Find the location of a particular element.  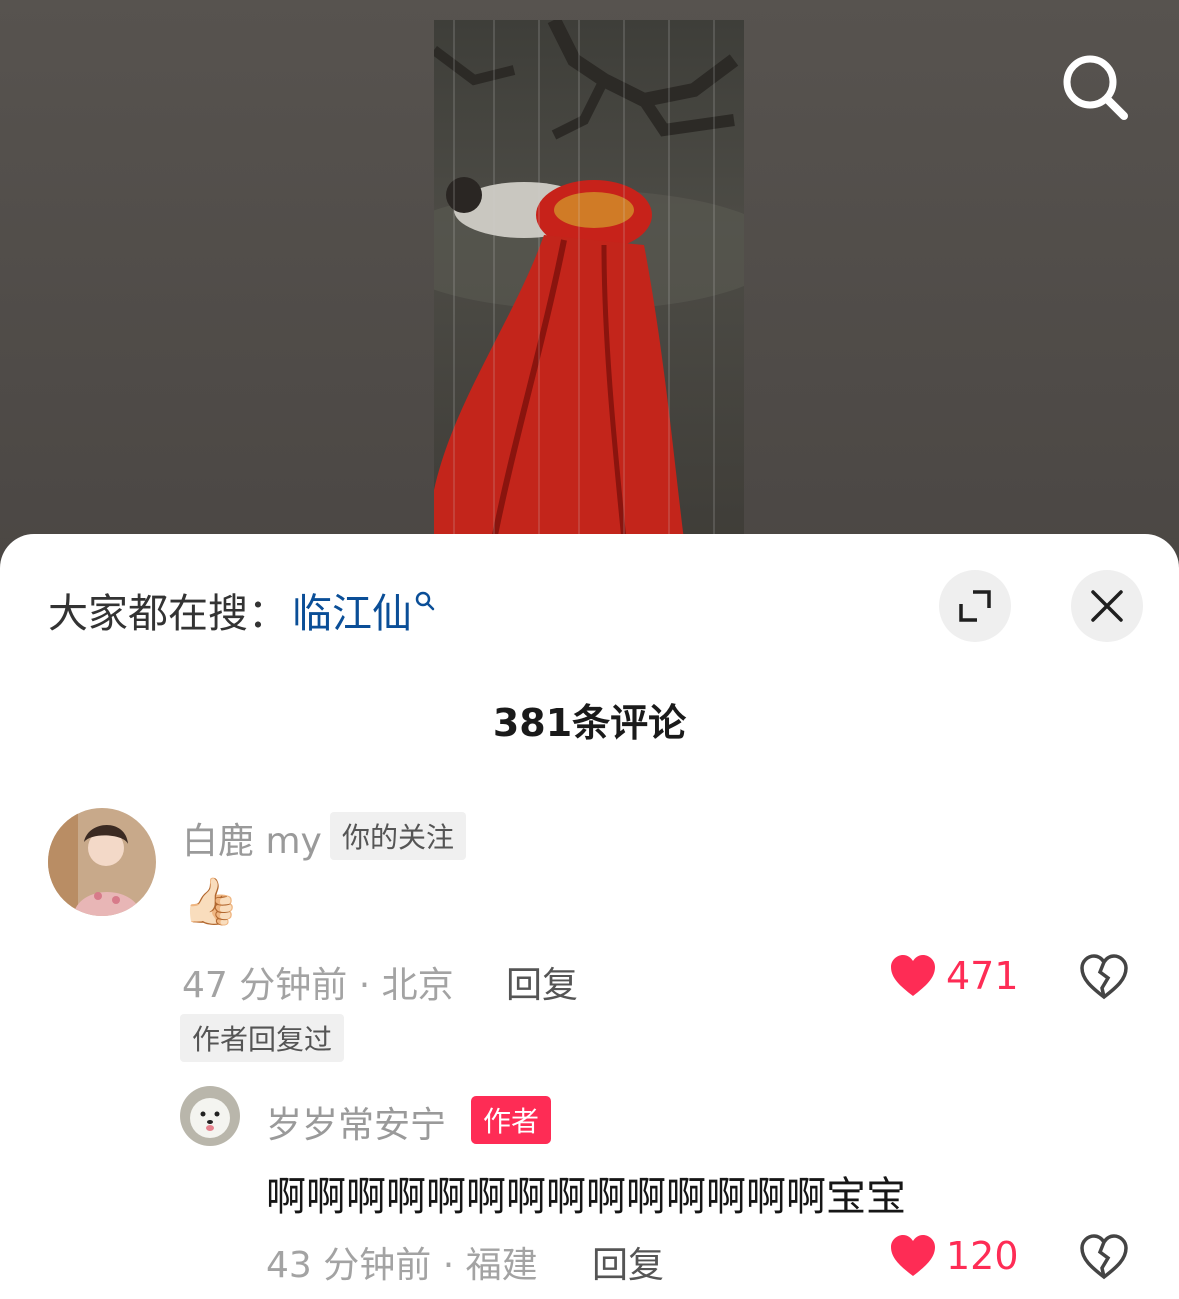

search-icon is located at coordinates (1095, 87).